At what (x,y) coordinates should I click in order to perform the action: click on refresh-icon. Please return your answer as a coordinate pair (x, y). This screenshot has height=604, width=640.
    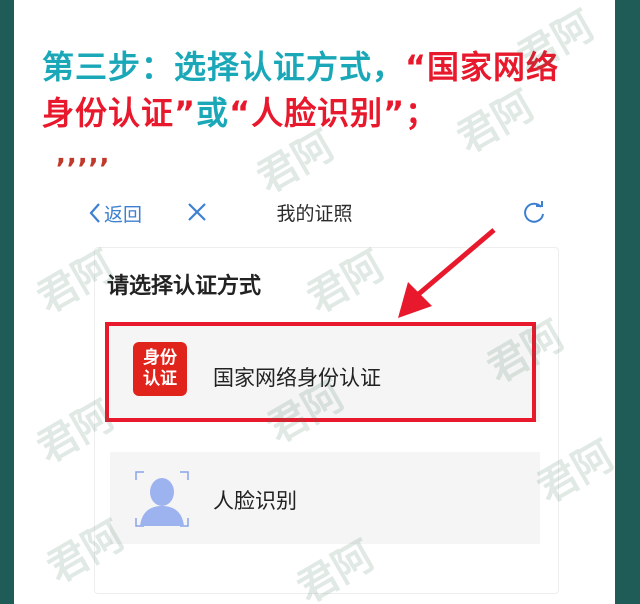
    Looking at the image, I should click on (534, 213).